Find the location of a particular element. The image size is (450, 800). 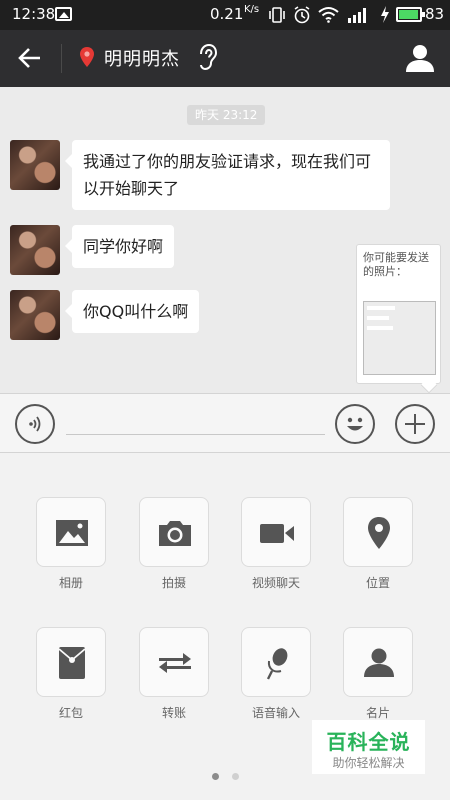

location-icon is located at coordinates (379, 533).